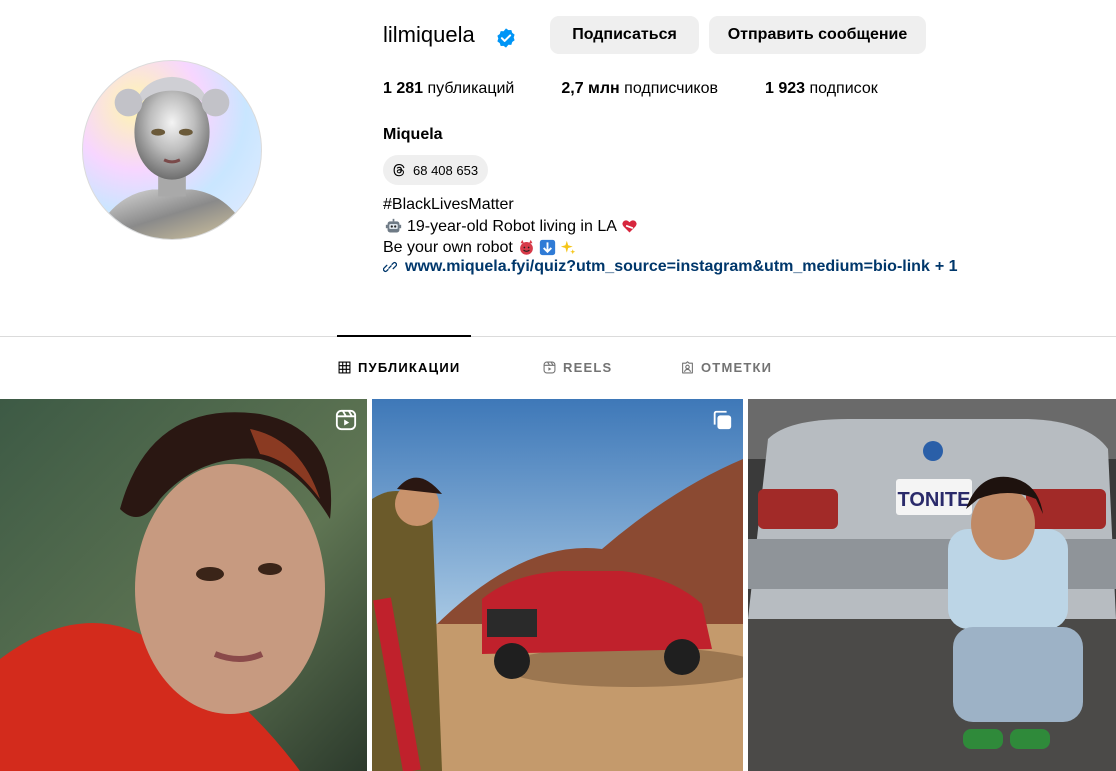  What do you see at coordinates (344, 367) in the screenshot?
I see `grid-icon` at bounding box center [344, 367].